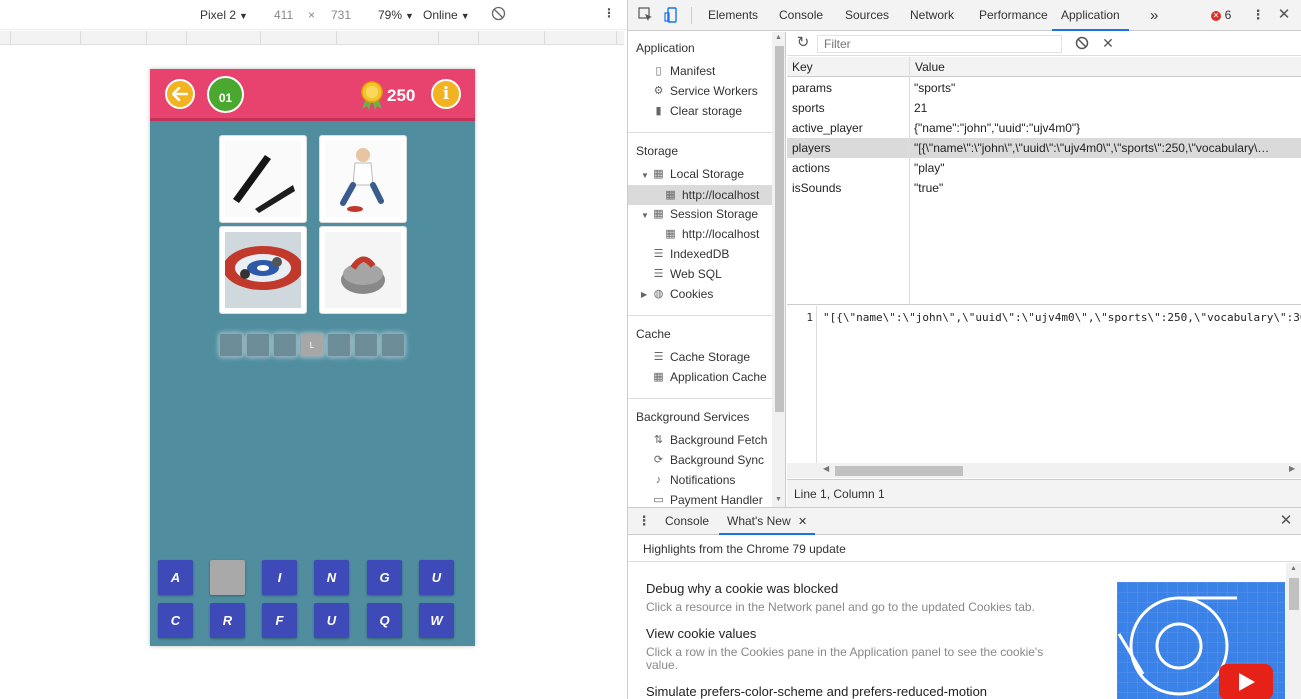 The image size is (1301, 699). Describe the element at coordinates (707, 500) in the screenshot. I see `sidebar-item-payment-handler: ▭ Payment Handler` at that location.